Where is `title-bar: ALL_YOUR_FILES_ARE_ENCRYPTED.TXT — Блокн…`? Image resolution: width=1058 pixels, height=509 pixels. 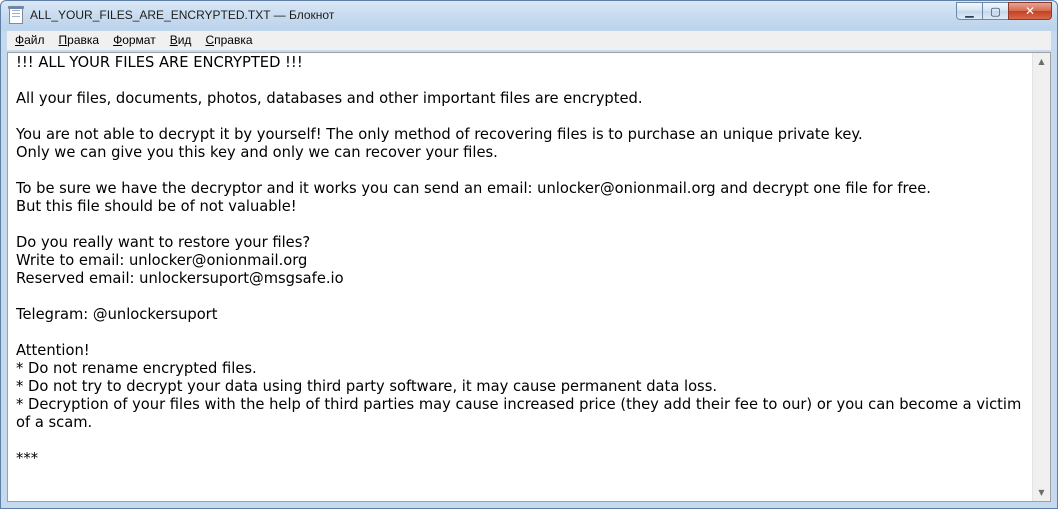
title-bar: ALL_YOUR_FILES_ARE_ENCRYPTED.TXT — Блокн… is located at coordinates (529, 16).